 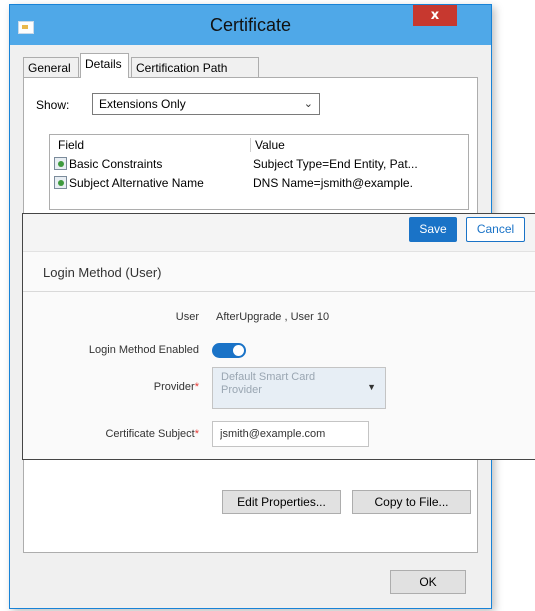 I want to click on tab-details: Details, so click(x=104, y=65).